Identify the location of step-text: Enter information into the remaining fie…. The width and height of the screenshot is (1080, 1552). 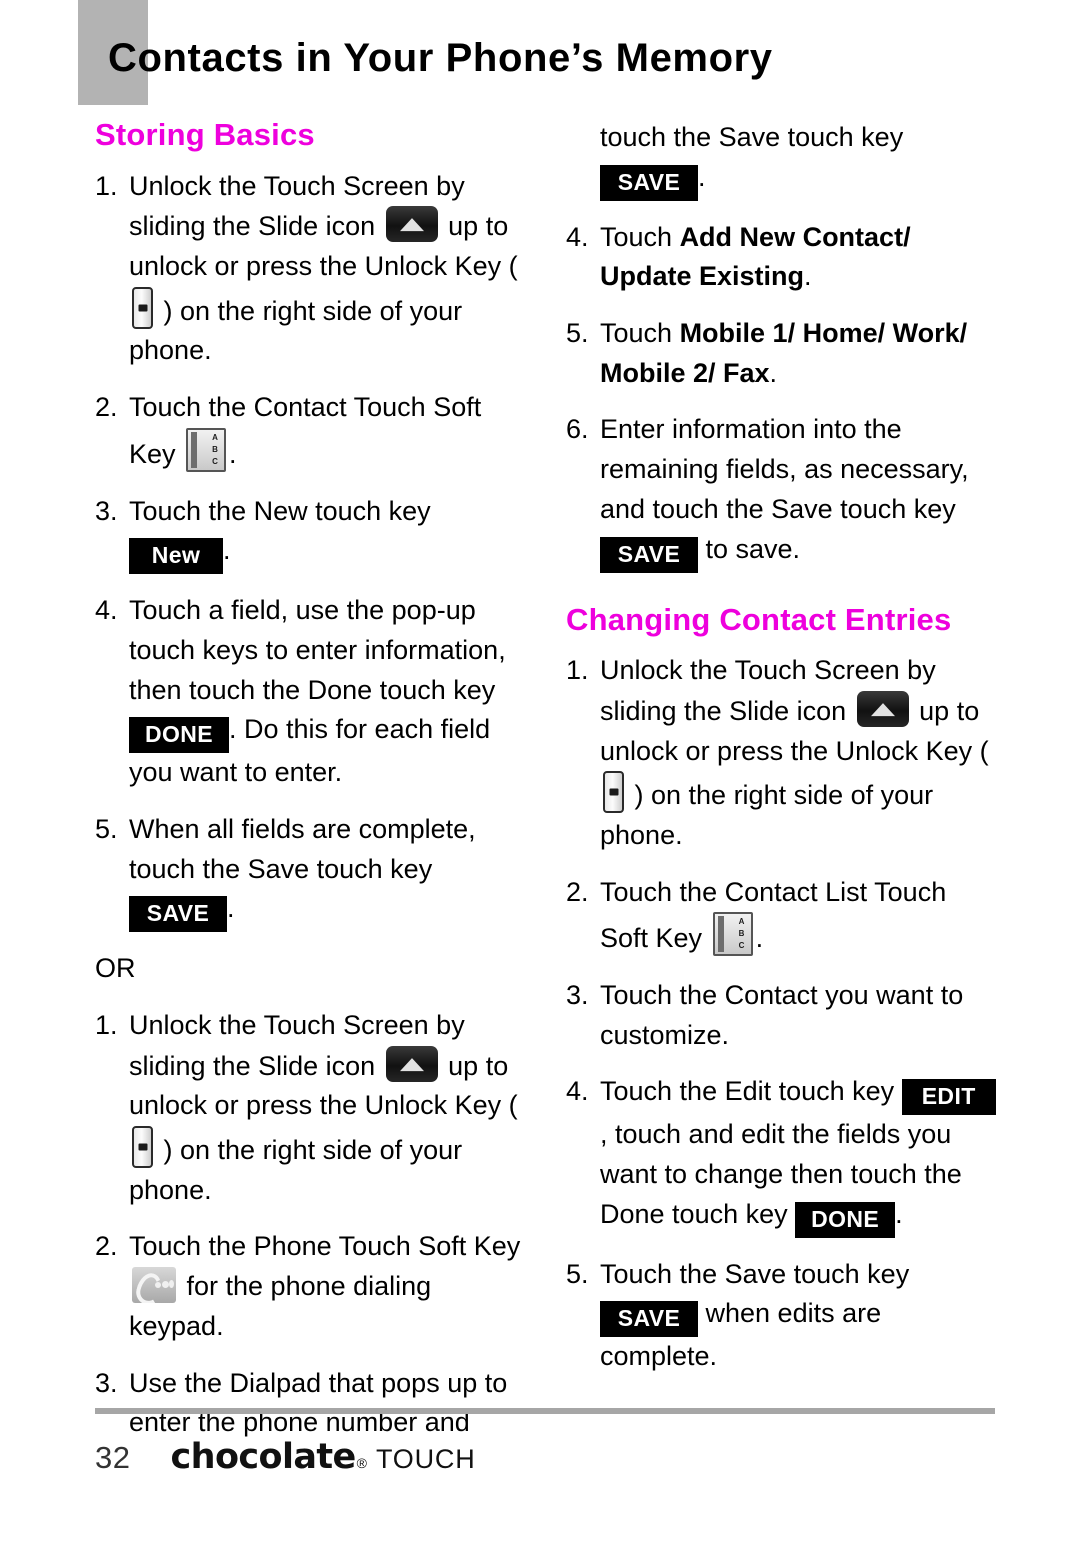
(798, 491).